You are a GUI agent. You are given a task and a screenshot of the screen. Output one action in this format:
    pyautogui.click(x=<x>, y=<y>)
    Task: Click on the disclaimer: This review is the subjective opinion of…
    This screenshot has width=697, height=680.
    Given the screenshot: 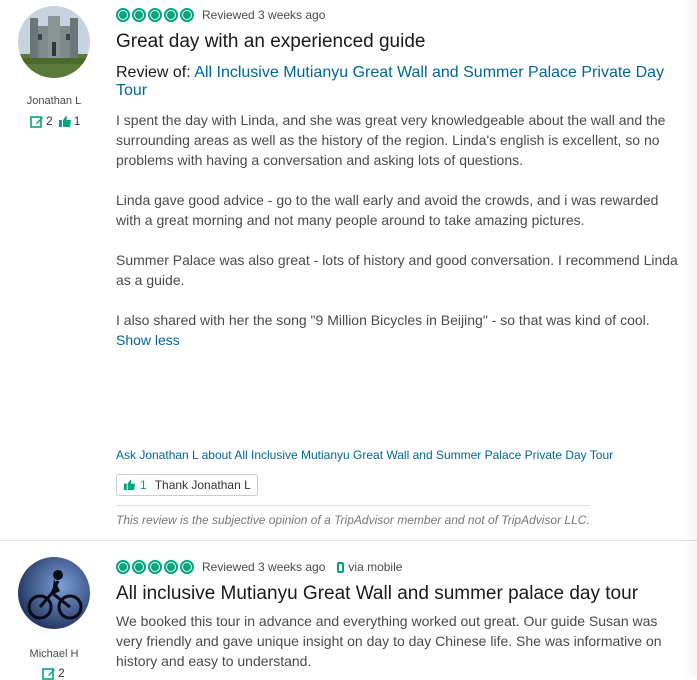 What is the action you would take?
    pyautogui.click(x=353, y=520)
    